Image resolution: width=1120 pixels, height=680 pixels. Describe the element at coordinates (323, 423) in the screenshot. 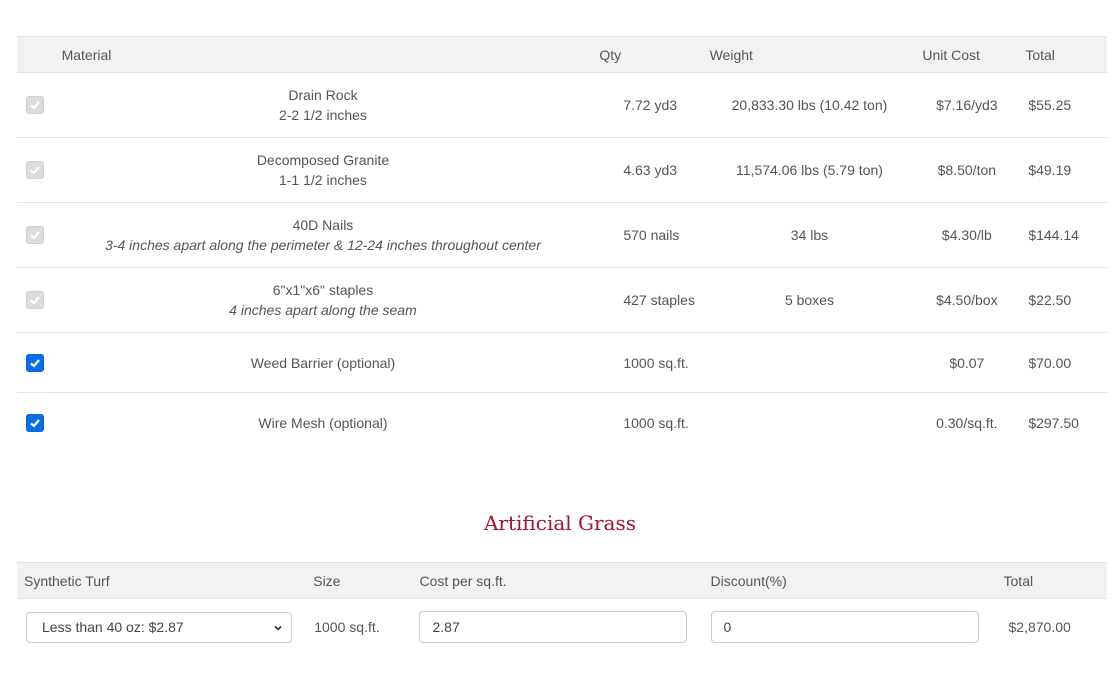

I see `material-name: Wire Mesh (optional)` at that location.